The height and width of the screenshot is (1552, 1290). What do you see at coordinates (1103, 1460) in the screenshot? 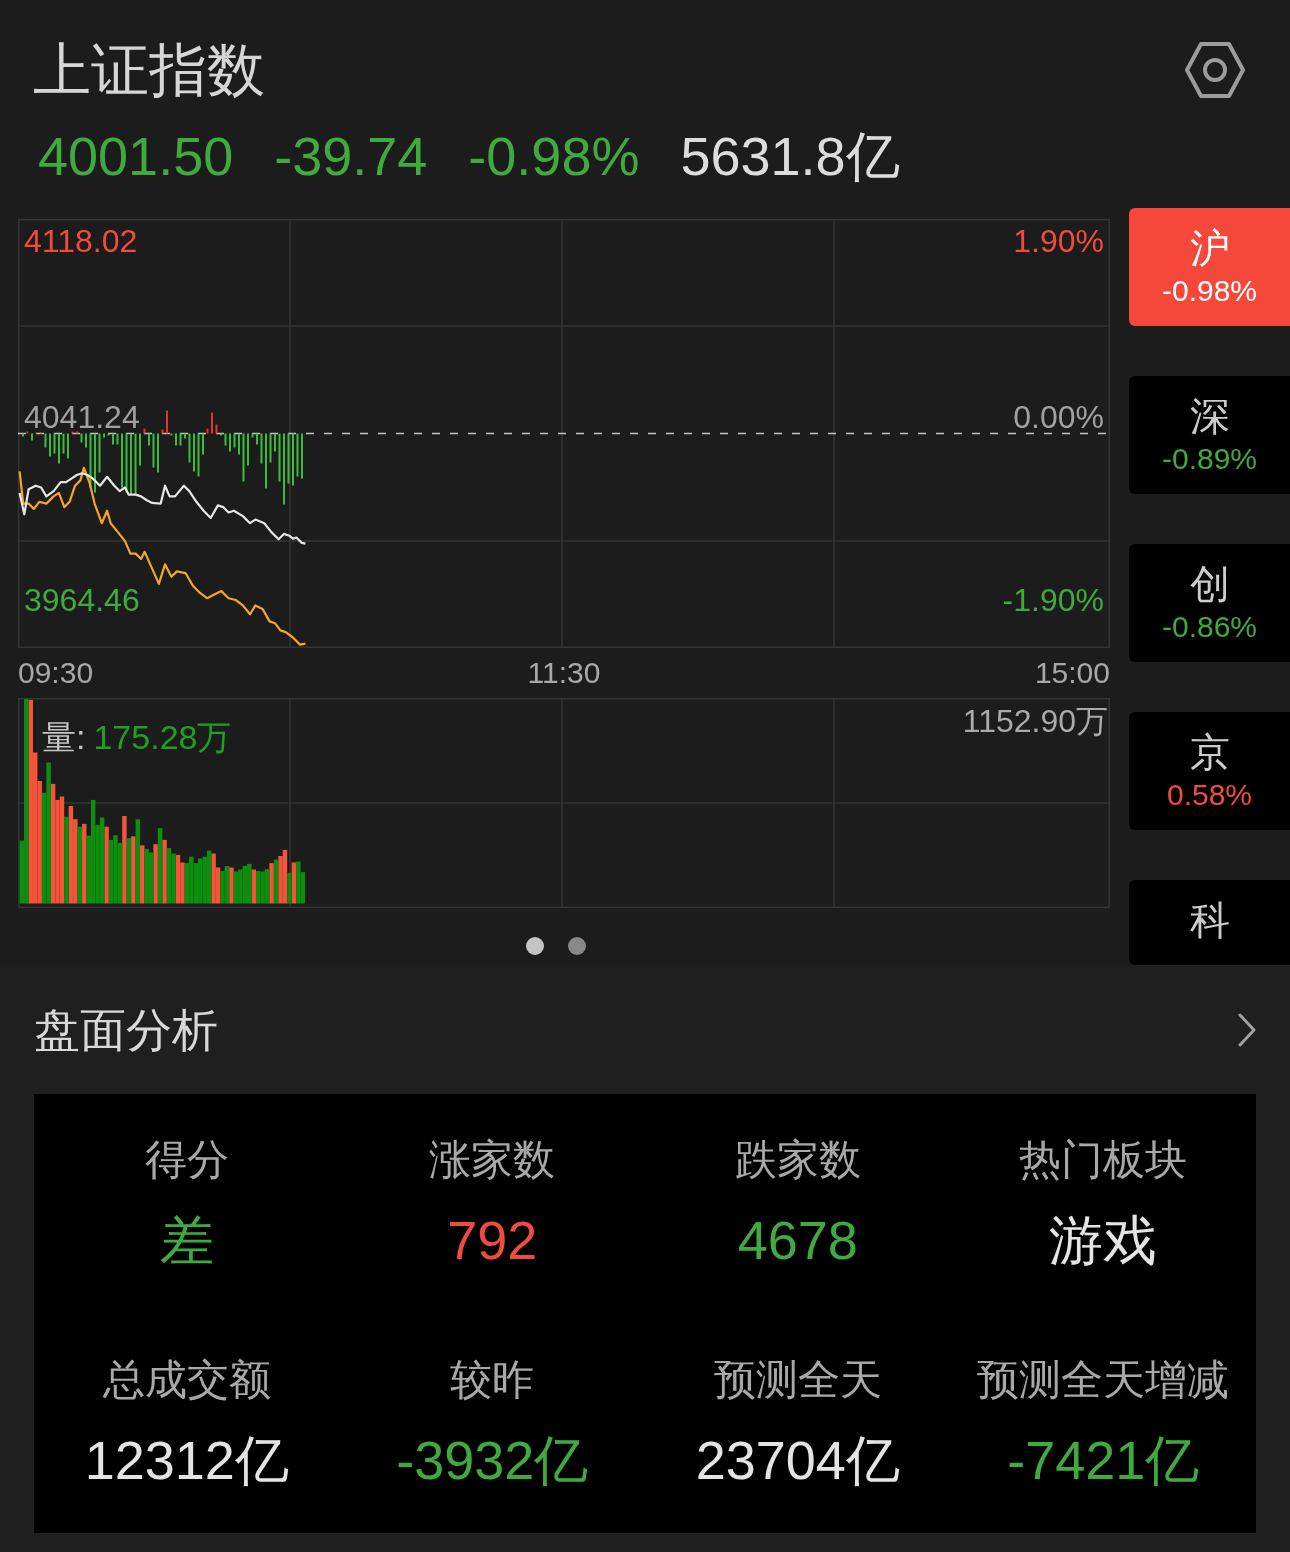
I see `stat-value: -7421亿` at bounding box center [1103, 1460].